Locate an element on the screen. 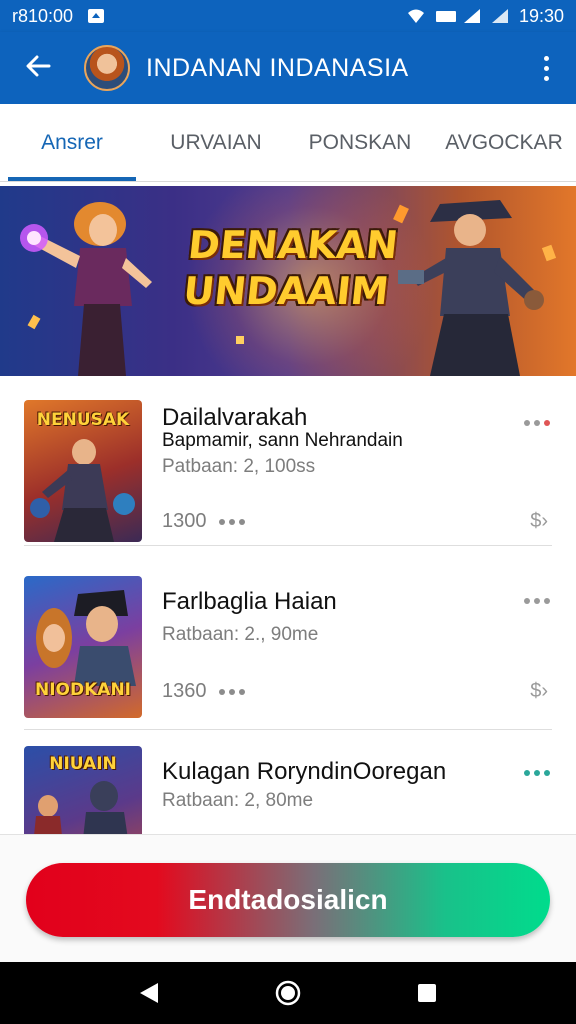 Image resolution: width=576 pixels, height=1024 pixels. nav-back-icon is located at coordinates (149, 993).